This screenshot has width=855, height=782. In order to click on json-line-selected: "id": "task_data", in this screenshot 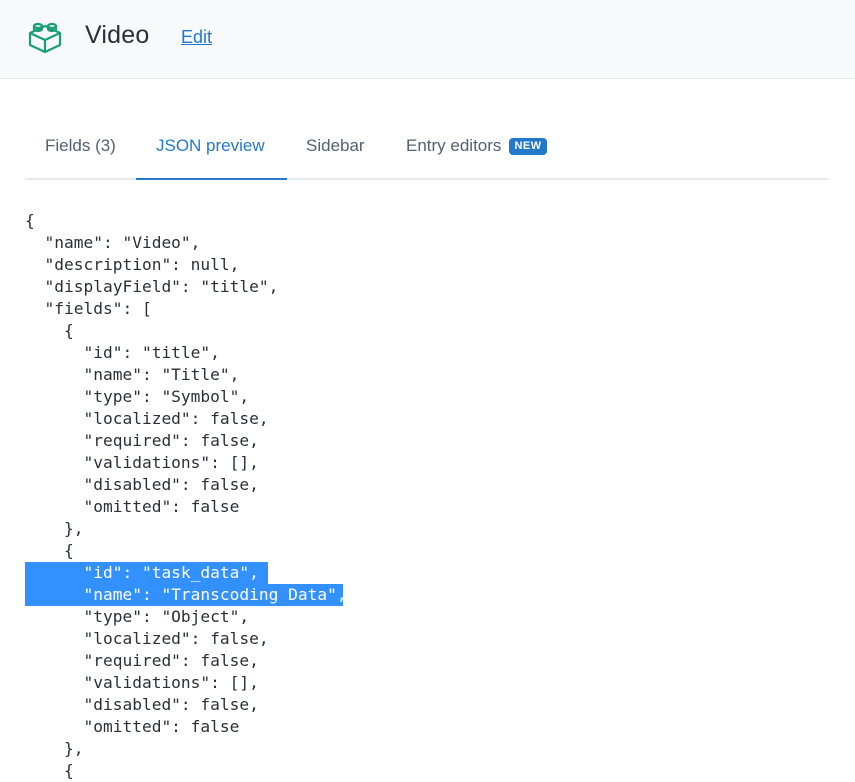, I will do `click(146, 573)`.